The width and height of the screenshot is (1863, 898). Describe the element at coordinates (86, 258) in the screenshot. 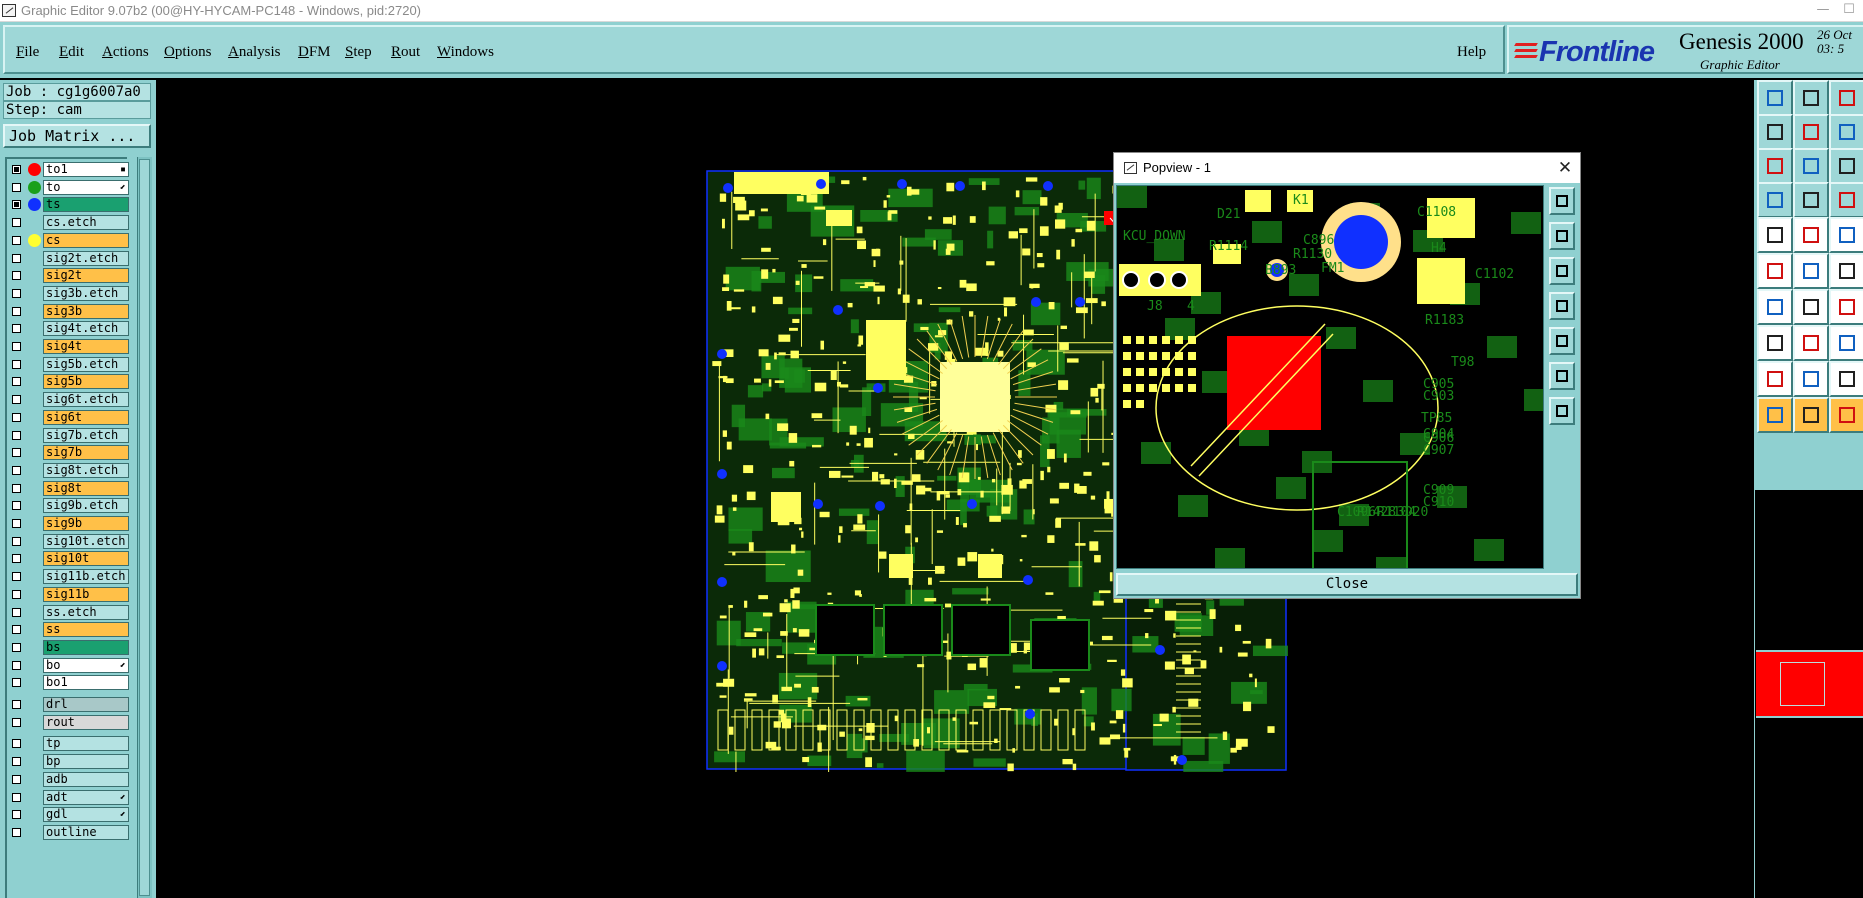

I see `layer-label: sig2t.etch` at that location.